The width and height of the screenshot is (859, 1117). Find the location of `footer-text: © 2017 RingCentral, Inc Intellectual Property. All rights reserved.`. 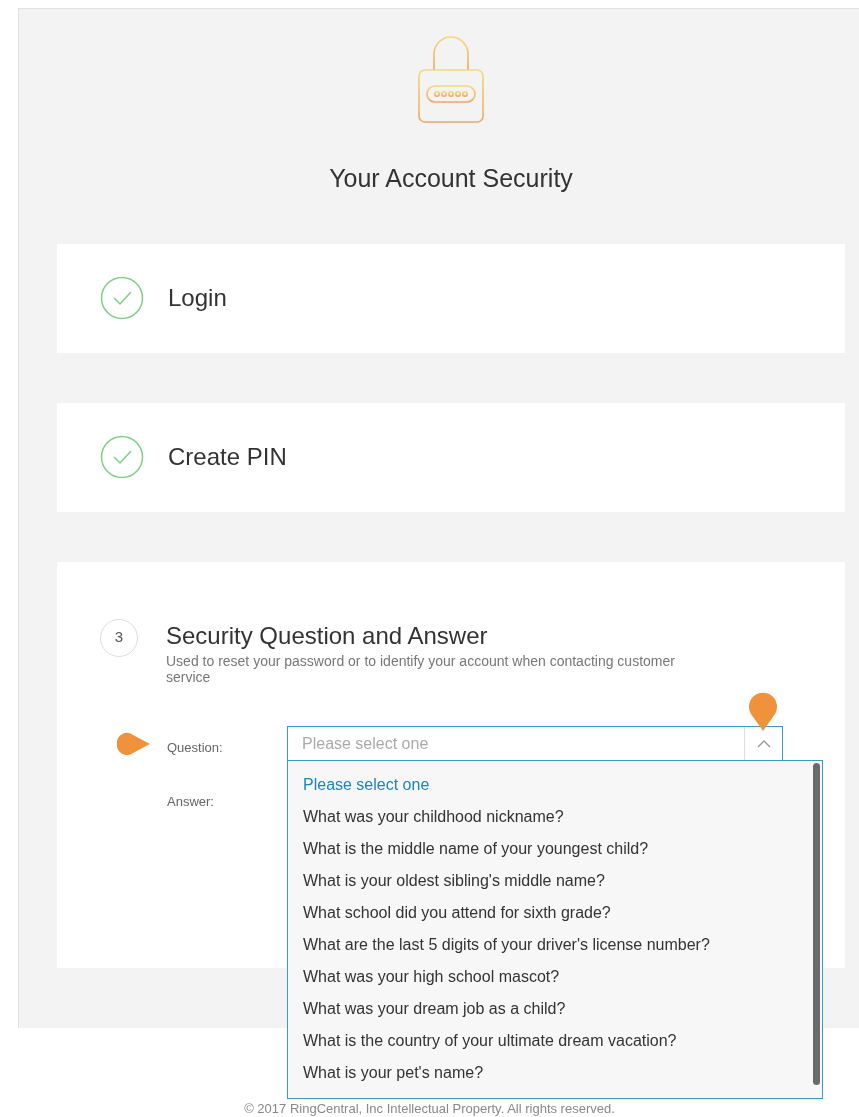

footer-text: © 2017 RingCentral, Inc Intellectual Property. All rights reserved. is located at coordinates (429, 1108).